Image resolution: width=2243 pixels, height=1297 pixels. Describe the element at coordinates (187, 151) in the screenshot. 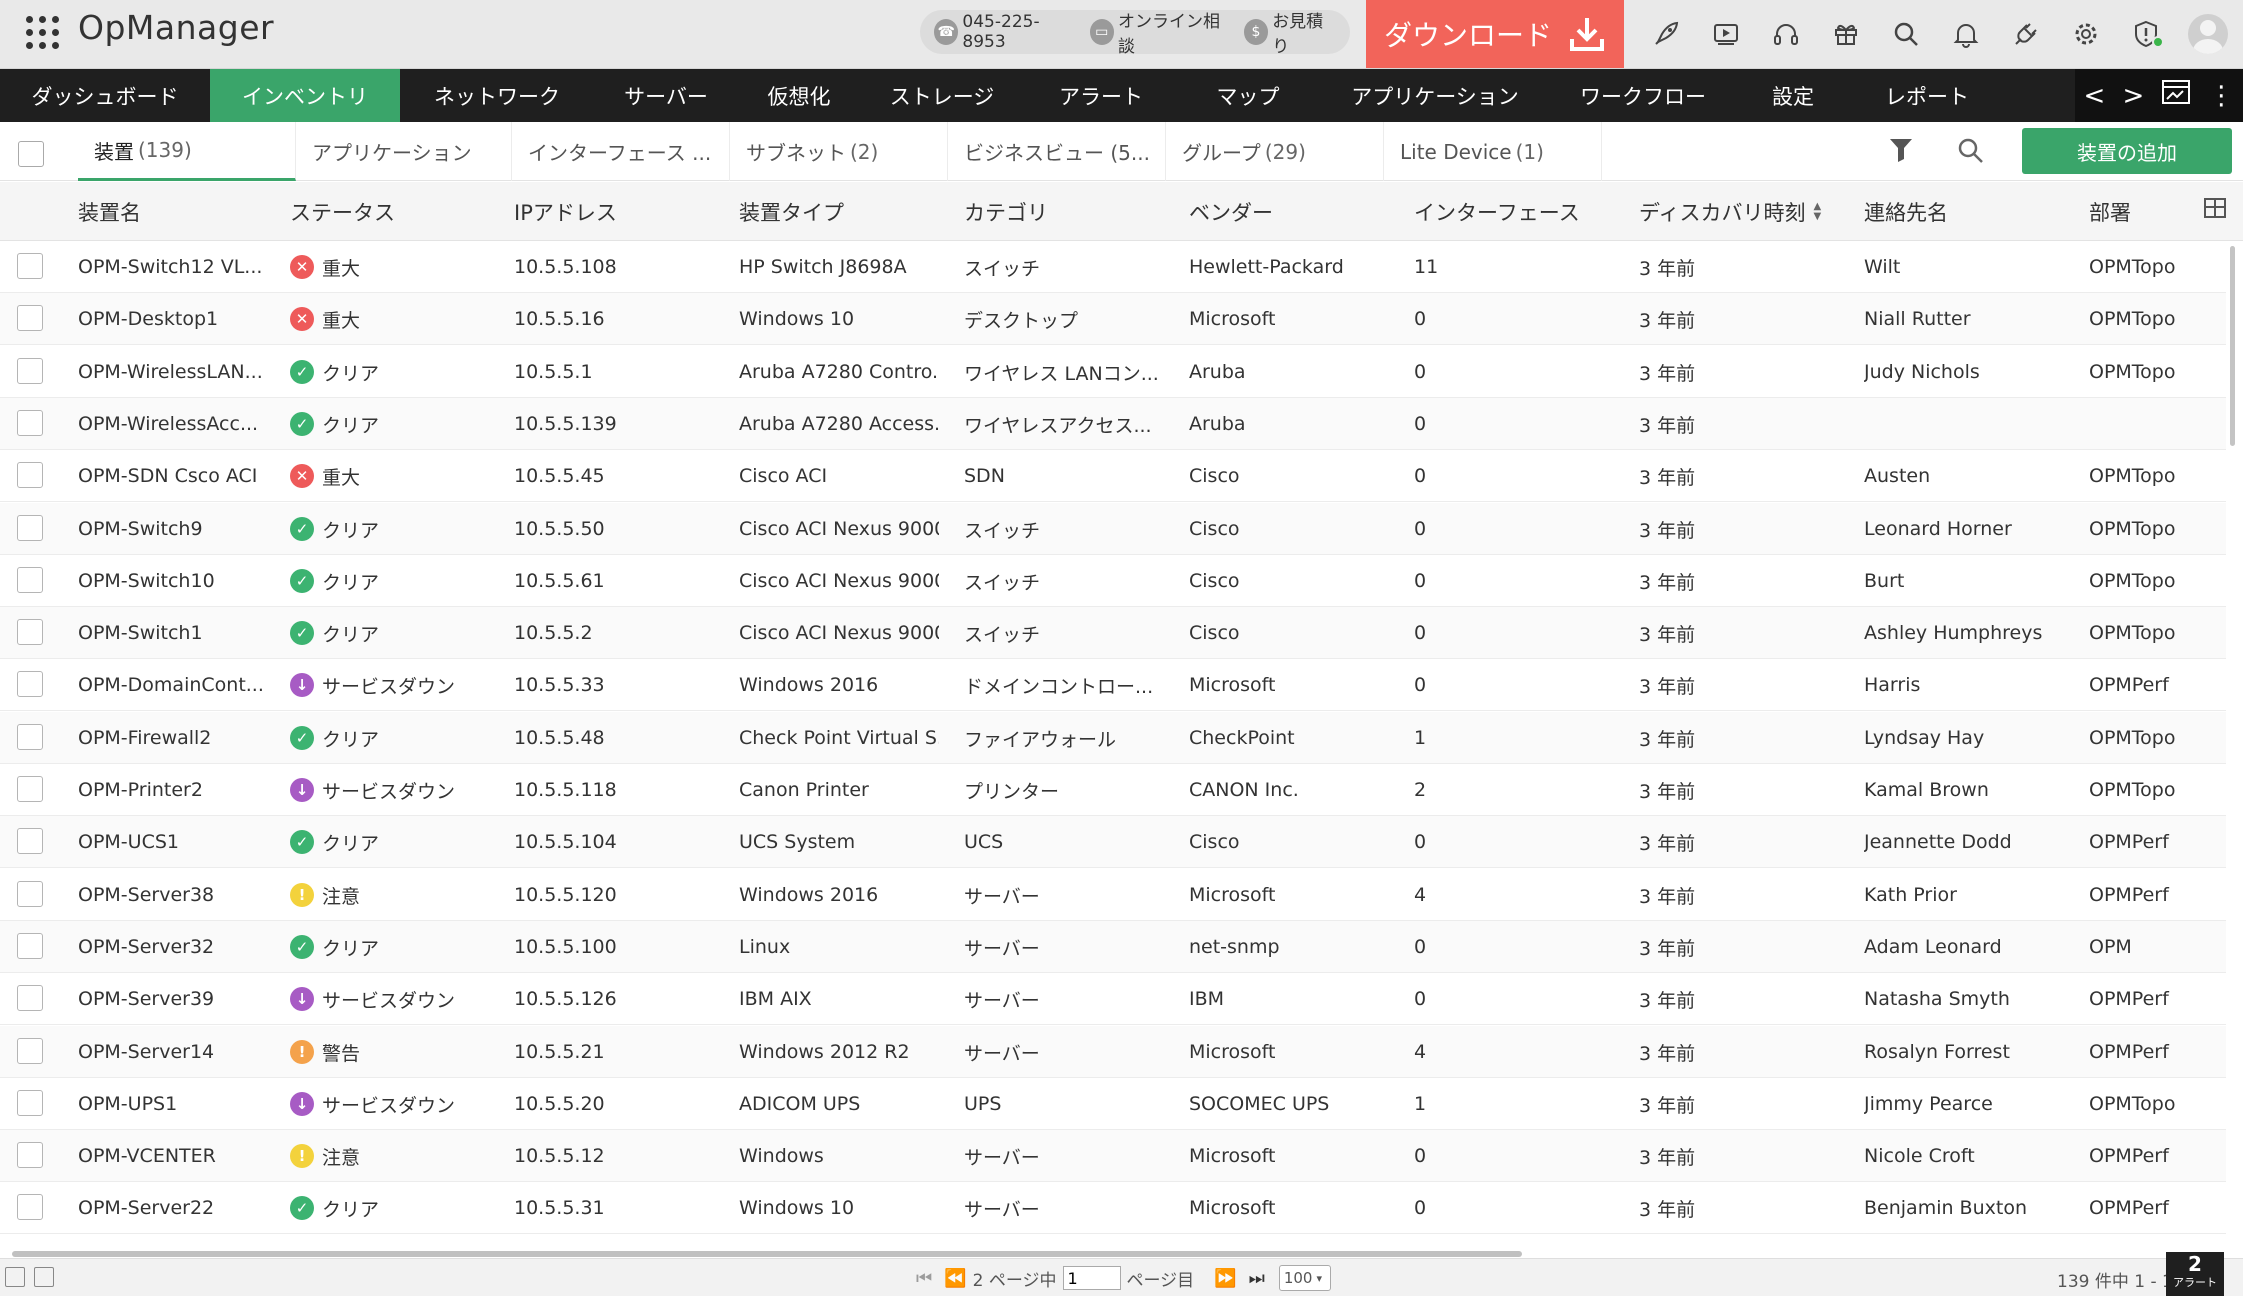

I see `tab-devices: 装置 (139)` at that location.